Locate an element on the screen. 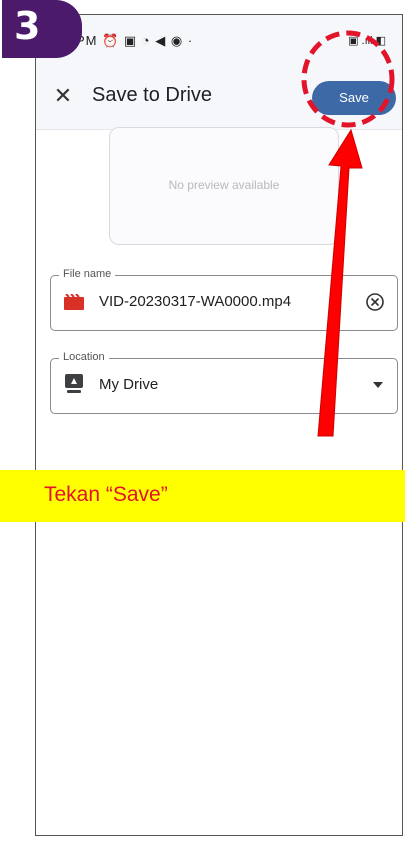 The width and height of the screenshot is (405, 852). preview-placeholder-text: No preview available is located at coordinates (224, 185).